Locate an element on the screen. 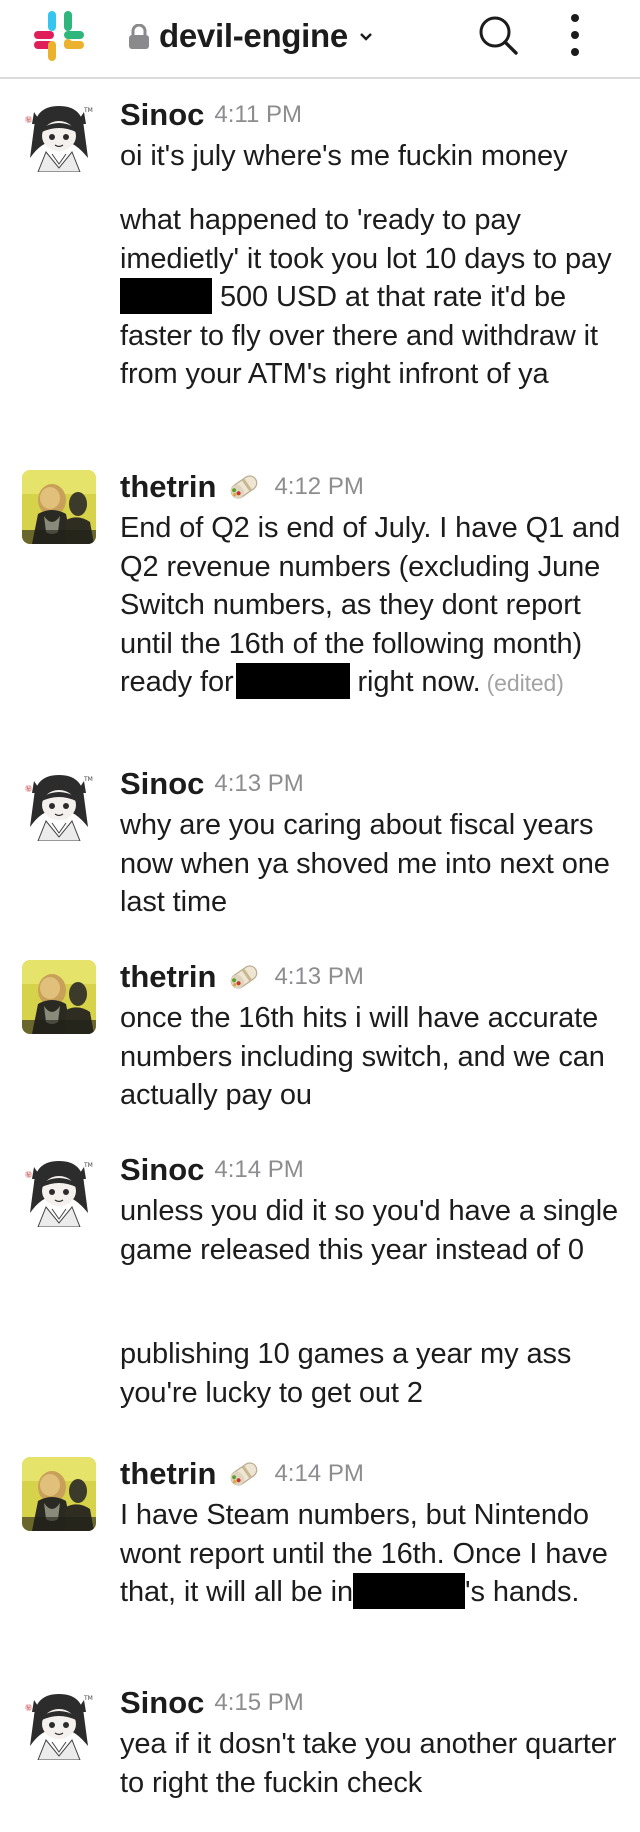 This screenshot has height=1832, width=640. message-header: Sinoc 4:15 PM is located at coordinates (212, 1703).